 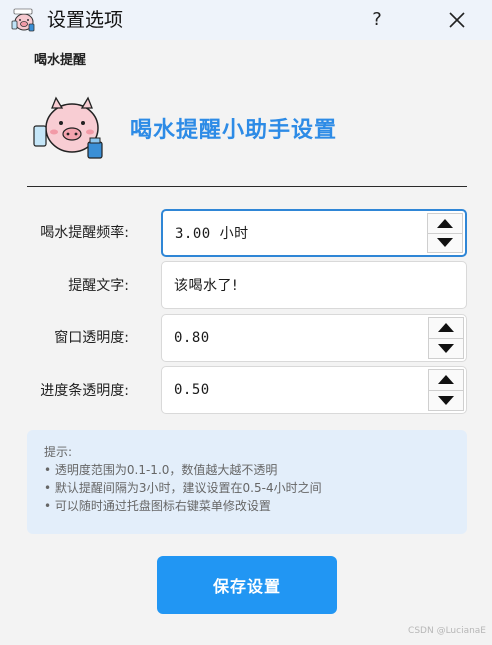 What do you see at coordinates (314, 233) in the screenshot?
I see `frequency-spinbox: 3.00 小时` at bounding box center [314, 233].